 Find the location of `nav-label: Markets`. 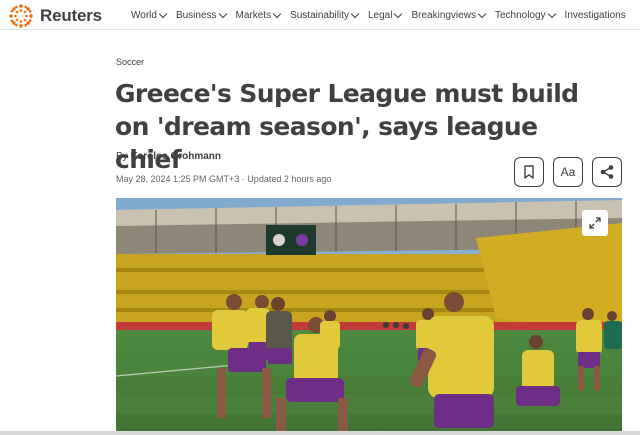

nav-label: Markets is located at coordinates (253, 15).